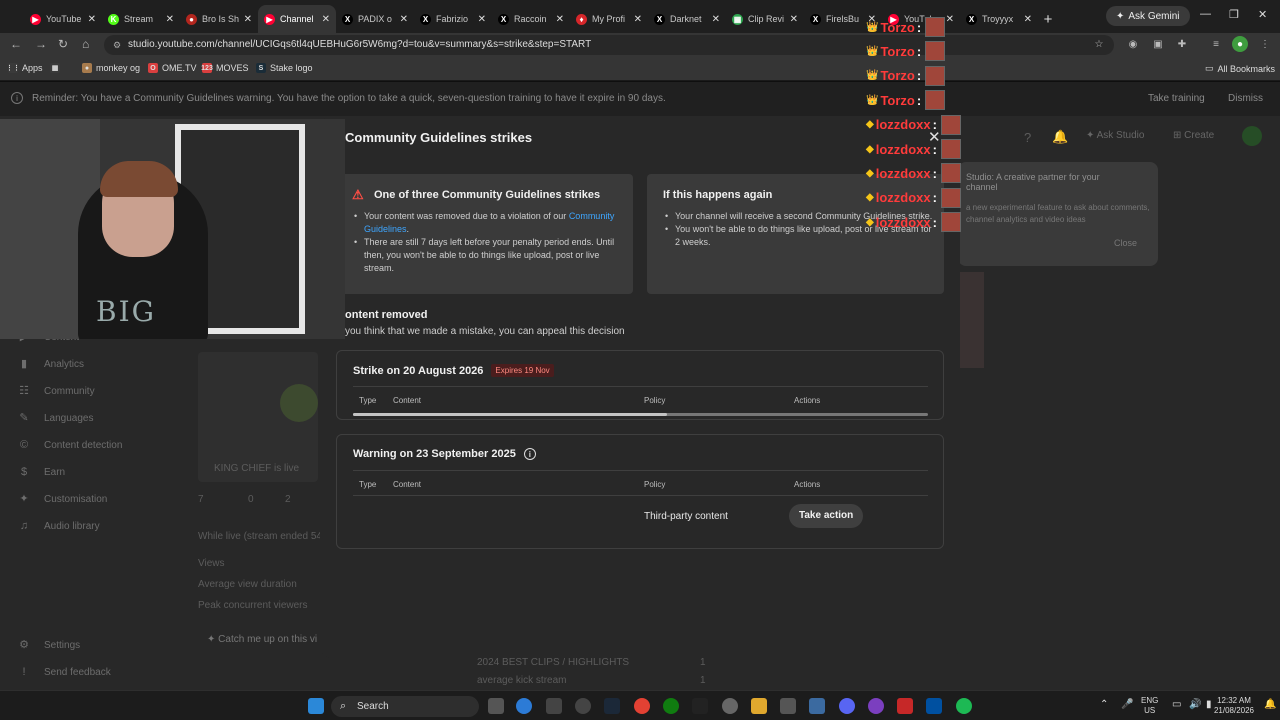  Describe the element at coordinates (85, 44) in the screenshot. I see `home-icon: ⌂` at that location.